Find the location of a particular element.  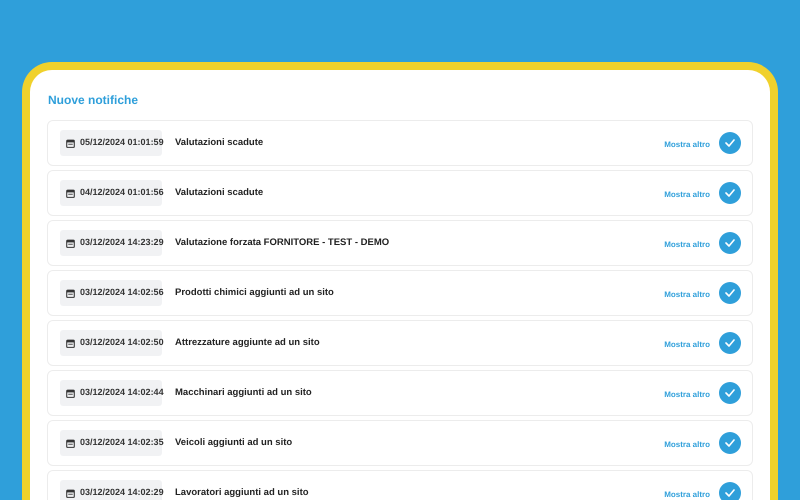

notification-title: Attrezzature aggiunte ad un sito is located at coordinates (247, 343).